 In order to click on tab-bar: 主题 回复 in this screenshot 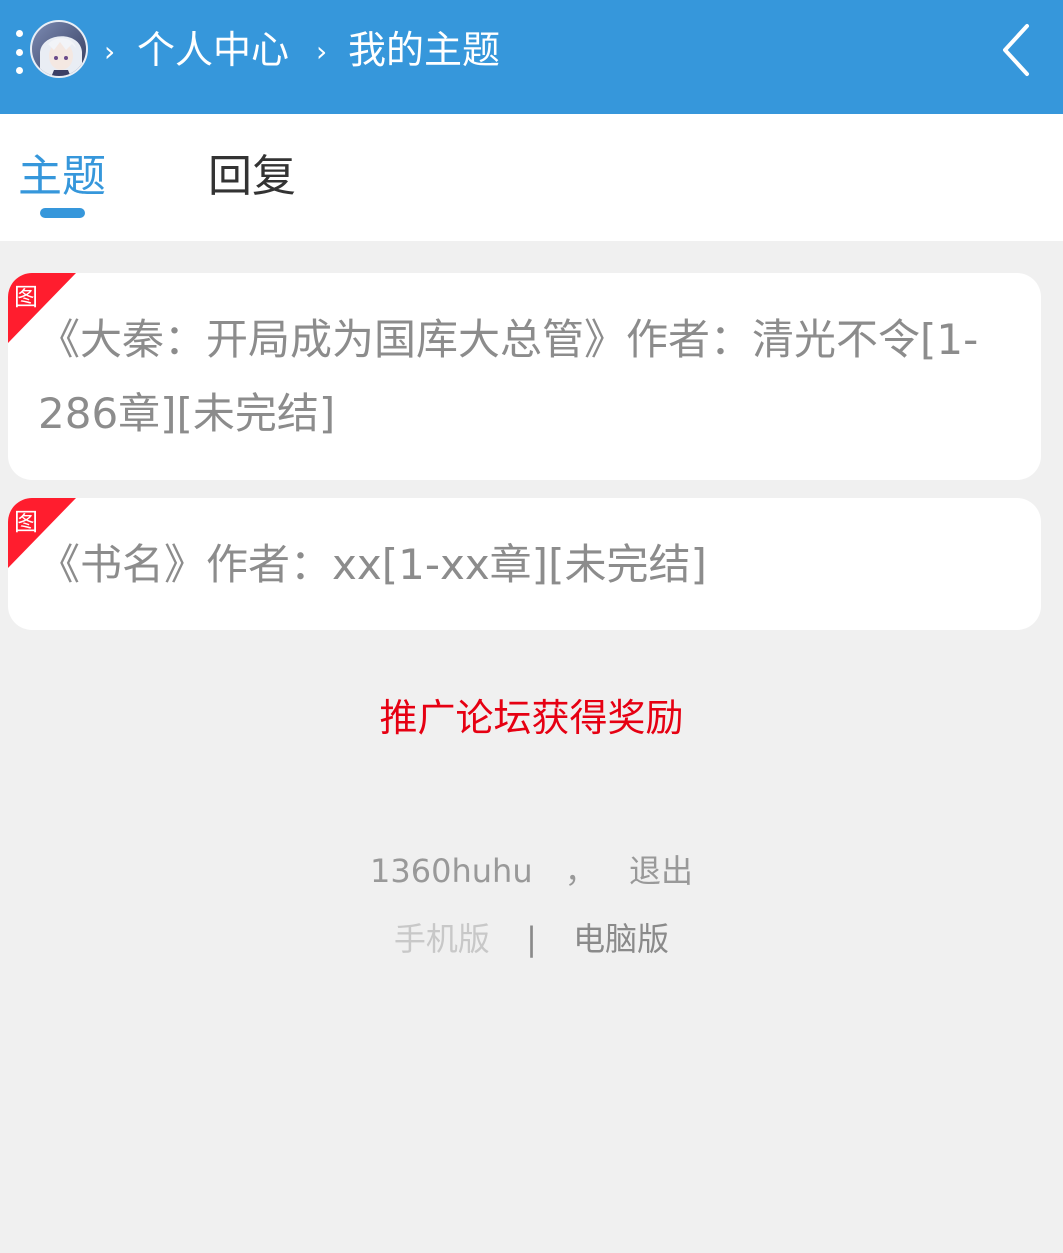, I will do `click(531, 177)`.